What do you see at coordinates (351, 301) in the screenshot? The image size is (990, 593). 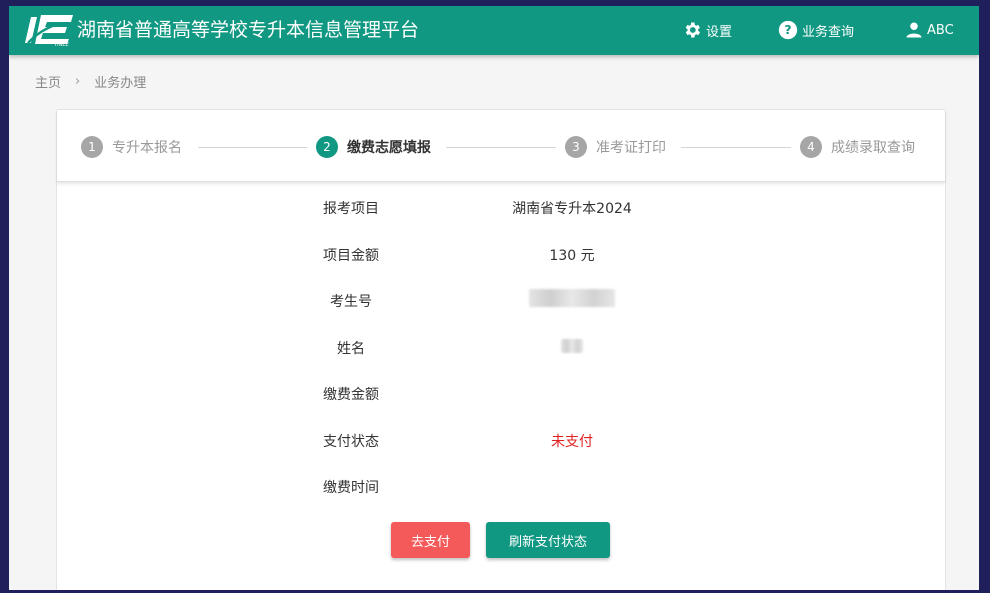 I see `exam-number-label: 考生号` at bounding box center [351, 301].